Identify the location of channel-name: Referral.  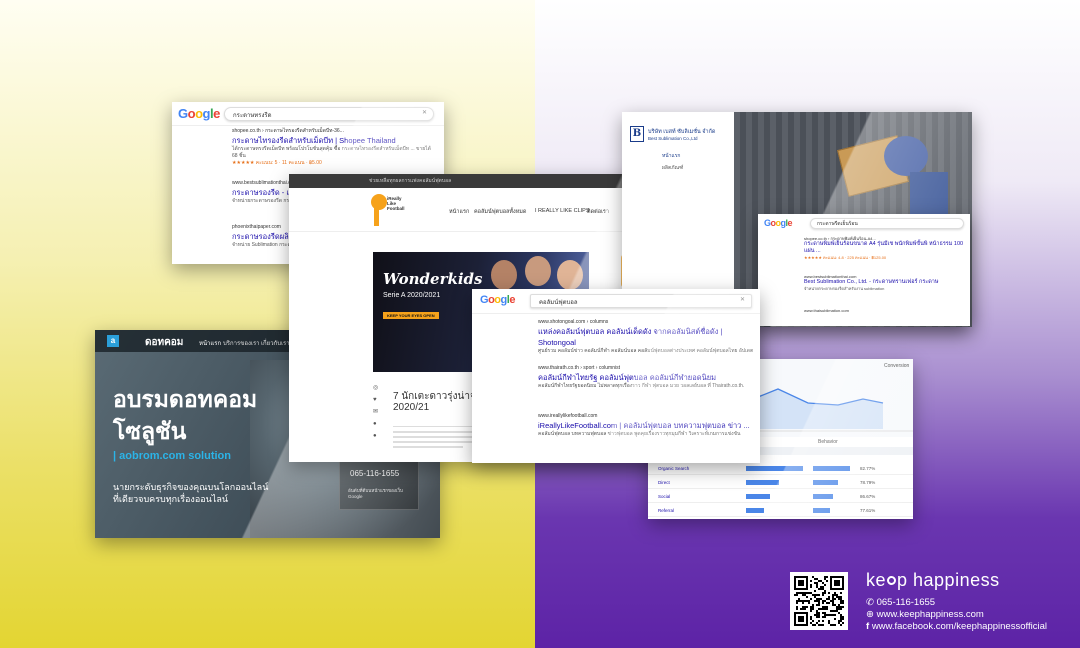
(666, 510).